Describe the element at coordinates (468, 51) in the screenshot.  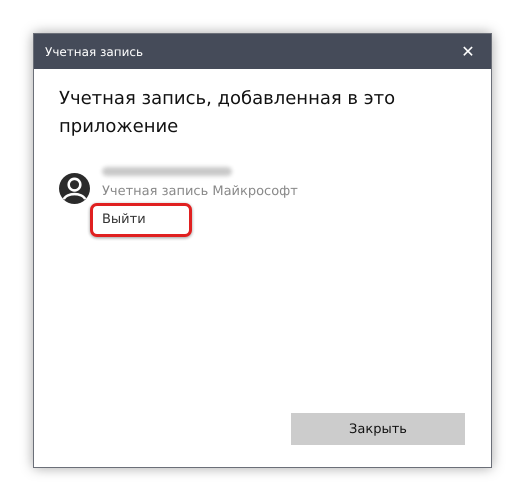
I see `close-button: ✕` at that location.